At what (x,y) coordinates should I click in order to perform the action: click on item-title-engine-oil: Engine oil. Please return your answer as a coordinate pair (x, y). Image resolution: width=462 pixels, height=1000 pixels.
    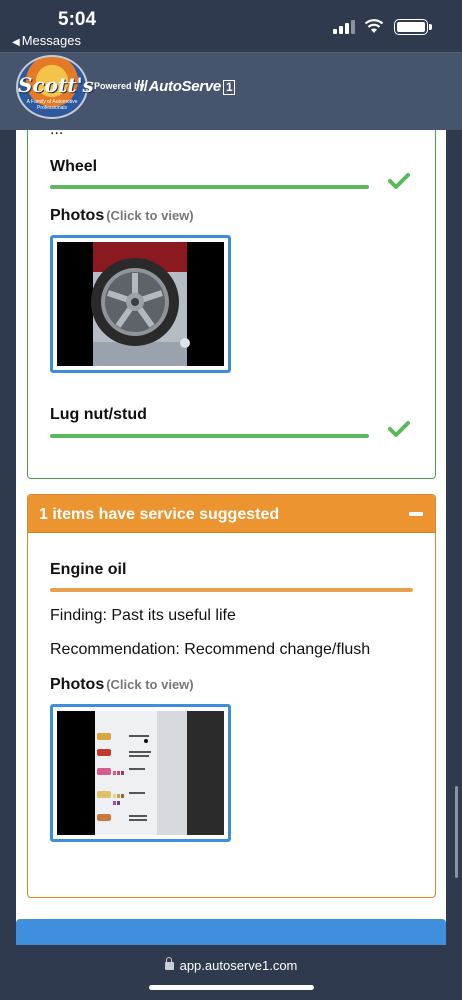
    Looking at the image, I should click on (88, 569).